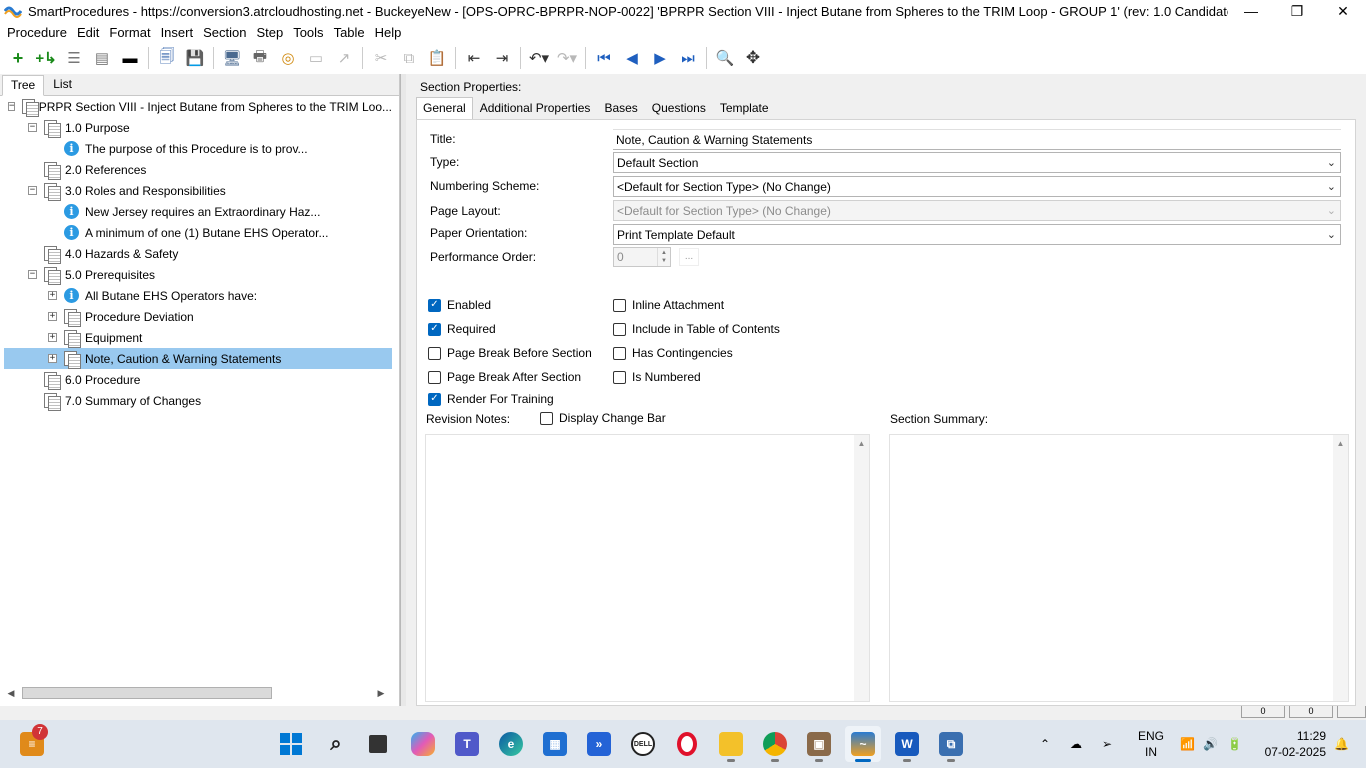  I want to click on menu-tools: Tools, so click(308, 32).